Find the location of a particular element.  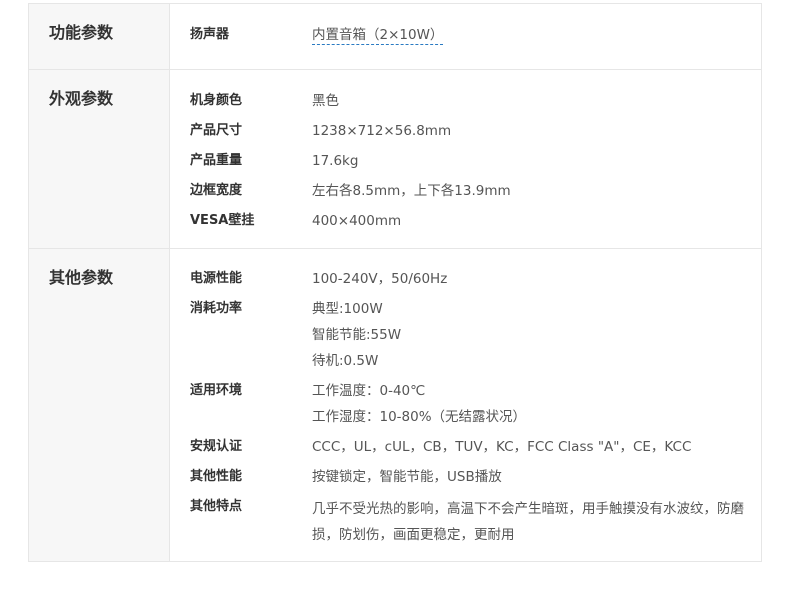

spec-value: 17.6kg is located at coordinates (335, 161).